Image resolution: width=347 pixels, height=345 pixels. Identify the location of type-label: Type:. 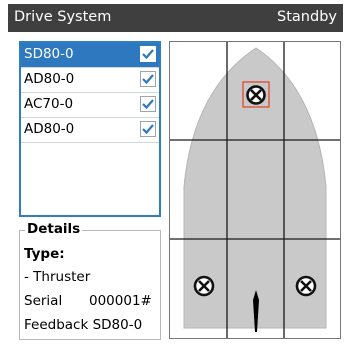
(44, 254).